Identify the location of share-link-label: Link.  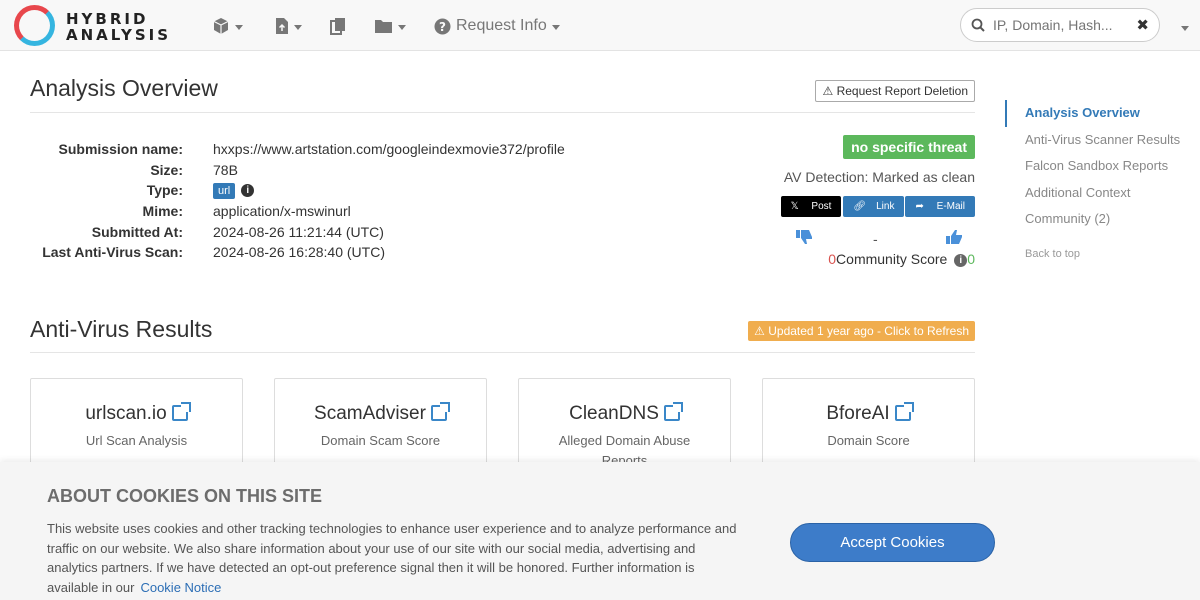
(885, 206).